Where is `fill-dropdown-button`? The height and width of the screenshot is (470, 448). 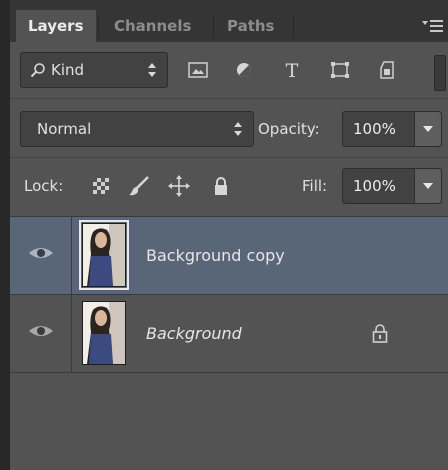 fill-dropdown-button is located at coordinates (427, 186).